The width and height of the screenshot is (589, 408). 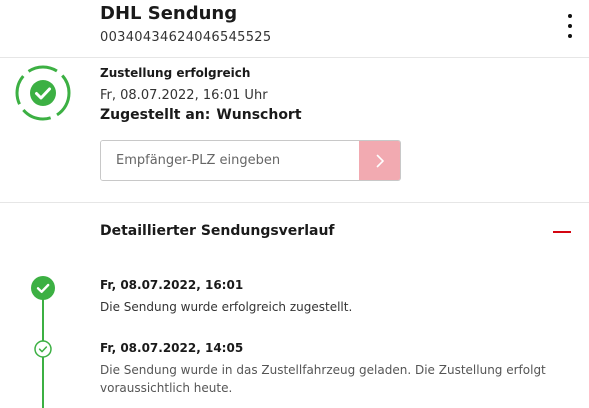 I want to click on delivered-to-label: Zugestellt an:, so click(x=155, y=115).